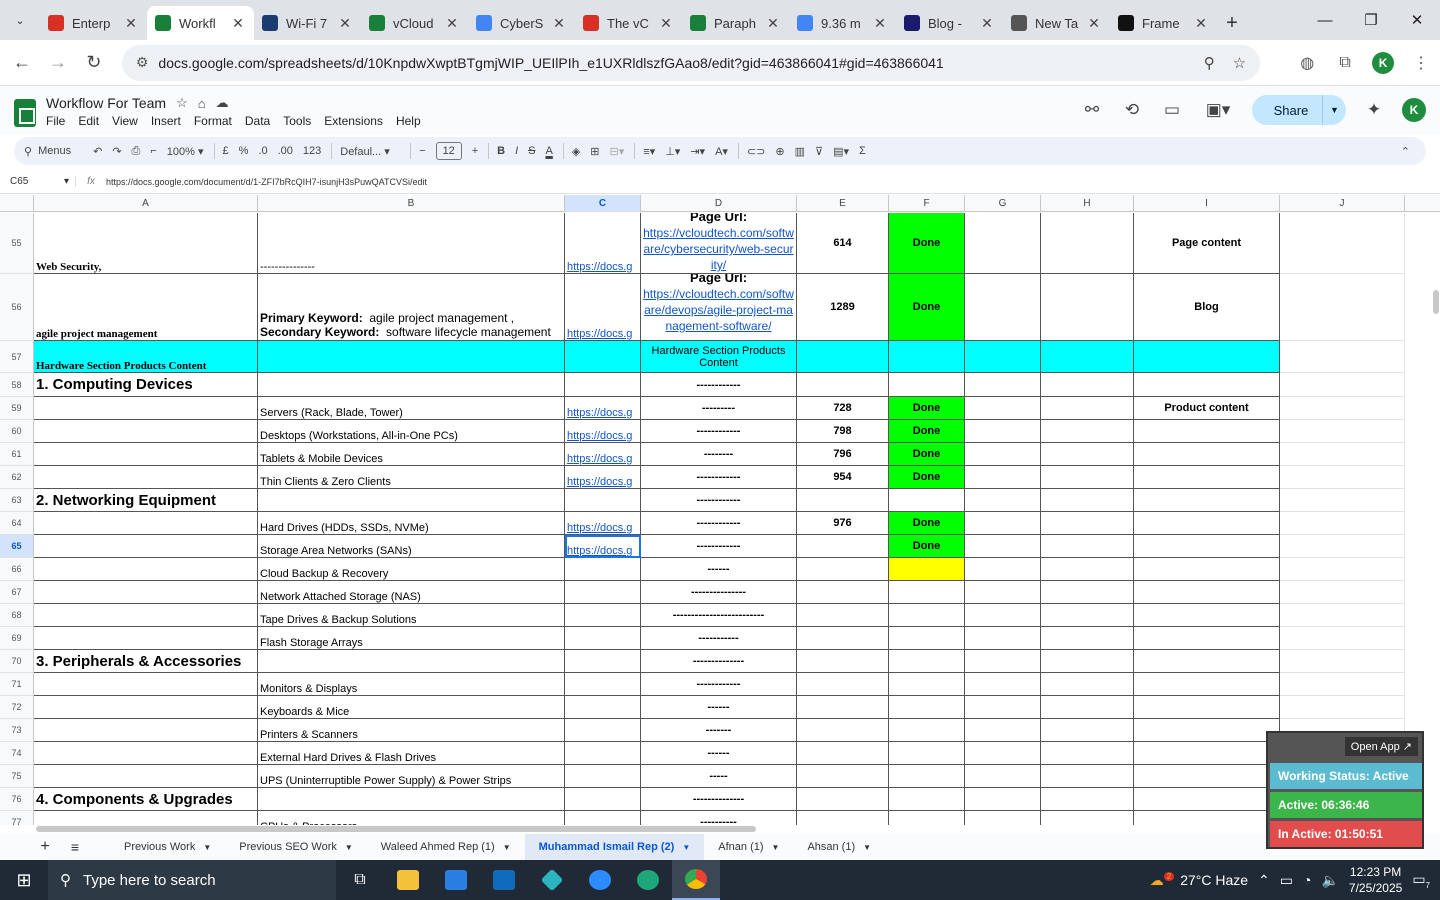 The width and height of the screenshot is (1440, 900). What do you see at coordinates (719, 477) in the screenshot?
I see `cell-d: ------------` at bounding box center [719, 477].